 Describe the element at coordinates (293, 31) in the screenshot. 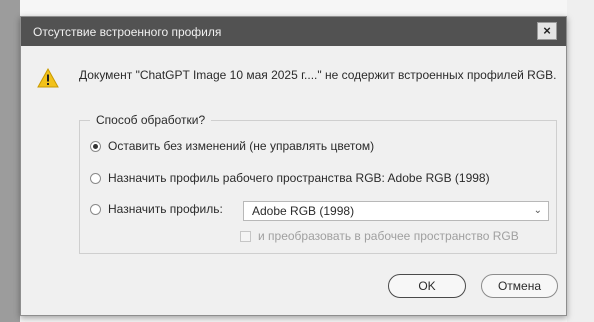

I see `dialog-titlebar: Отсутствие встроенного профиля ×` at that location.